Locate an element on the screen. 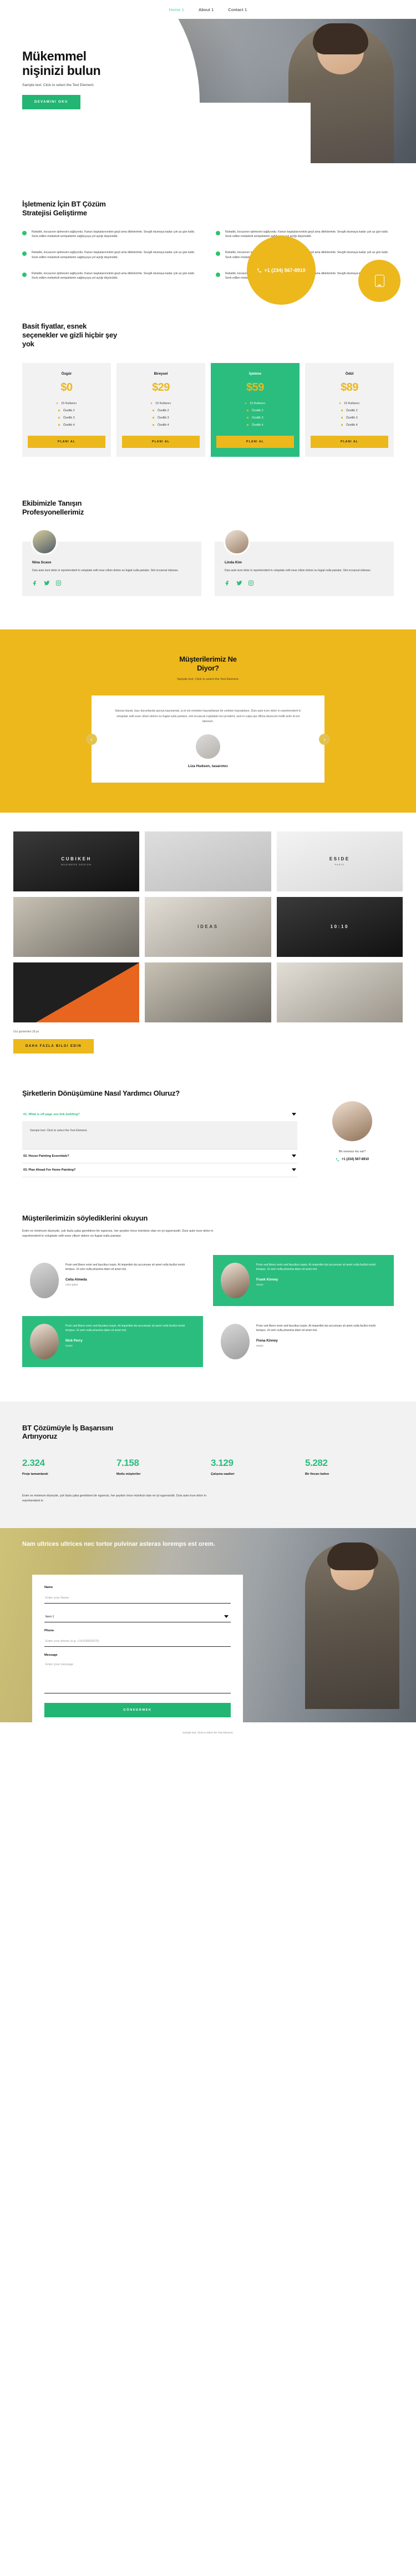 Image resolution: width=416 pixels, height=2576 pixels. message-textarea is located at coordinates (137, 1676).